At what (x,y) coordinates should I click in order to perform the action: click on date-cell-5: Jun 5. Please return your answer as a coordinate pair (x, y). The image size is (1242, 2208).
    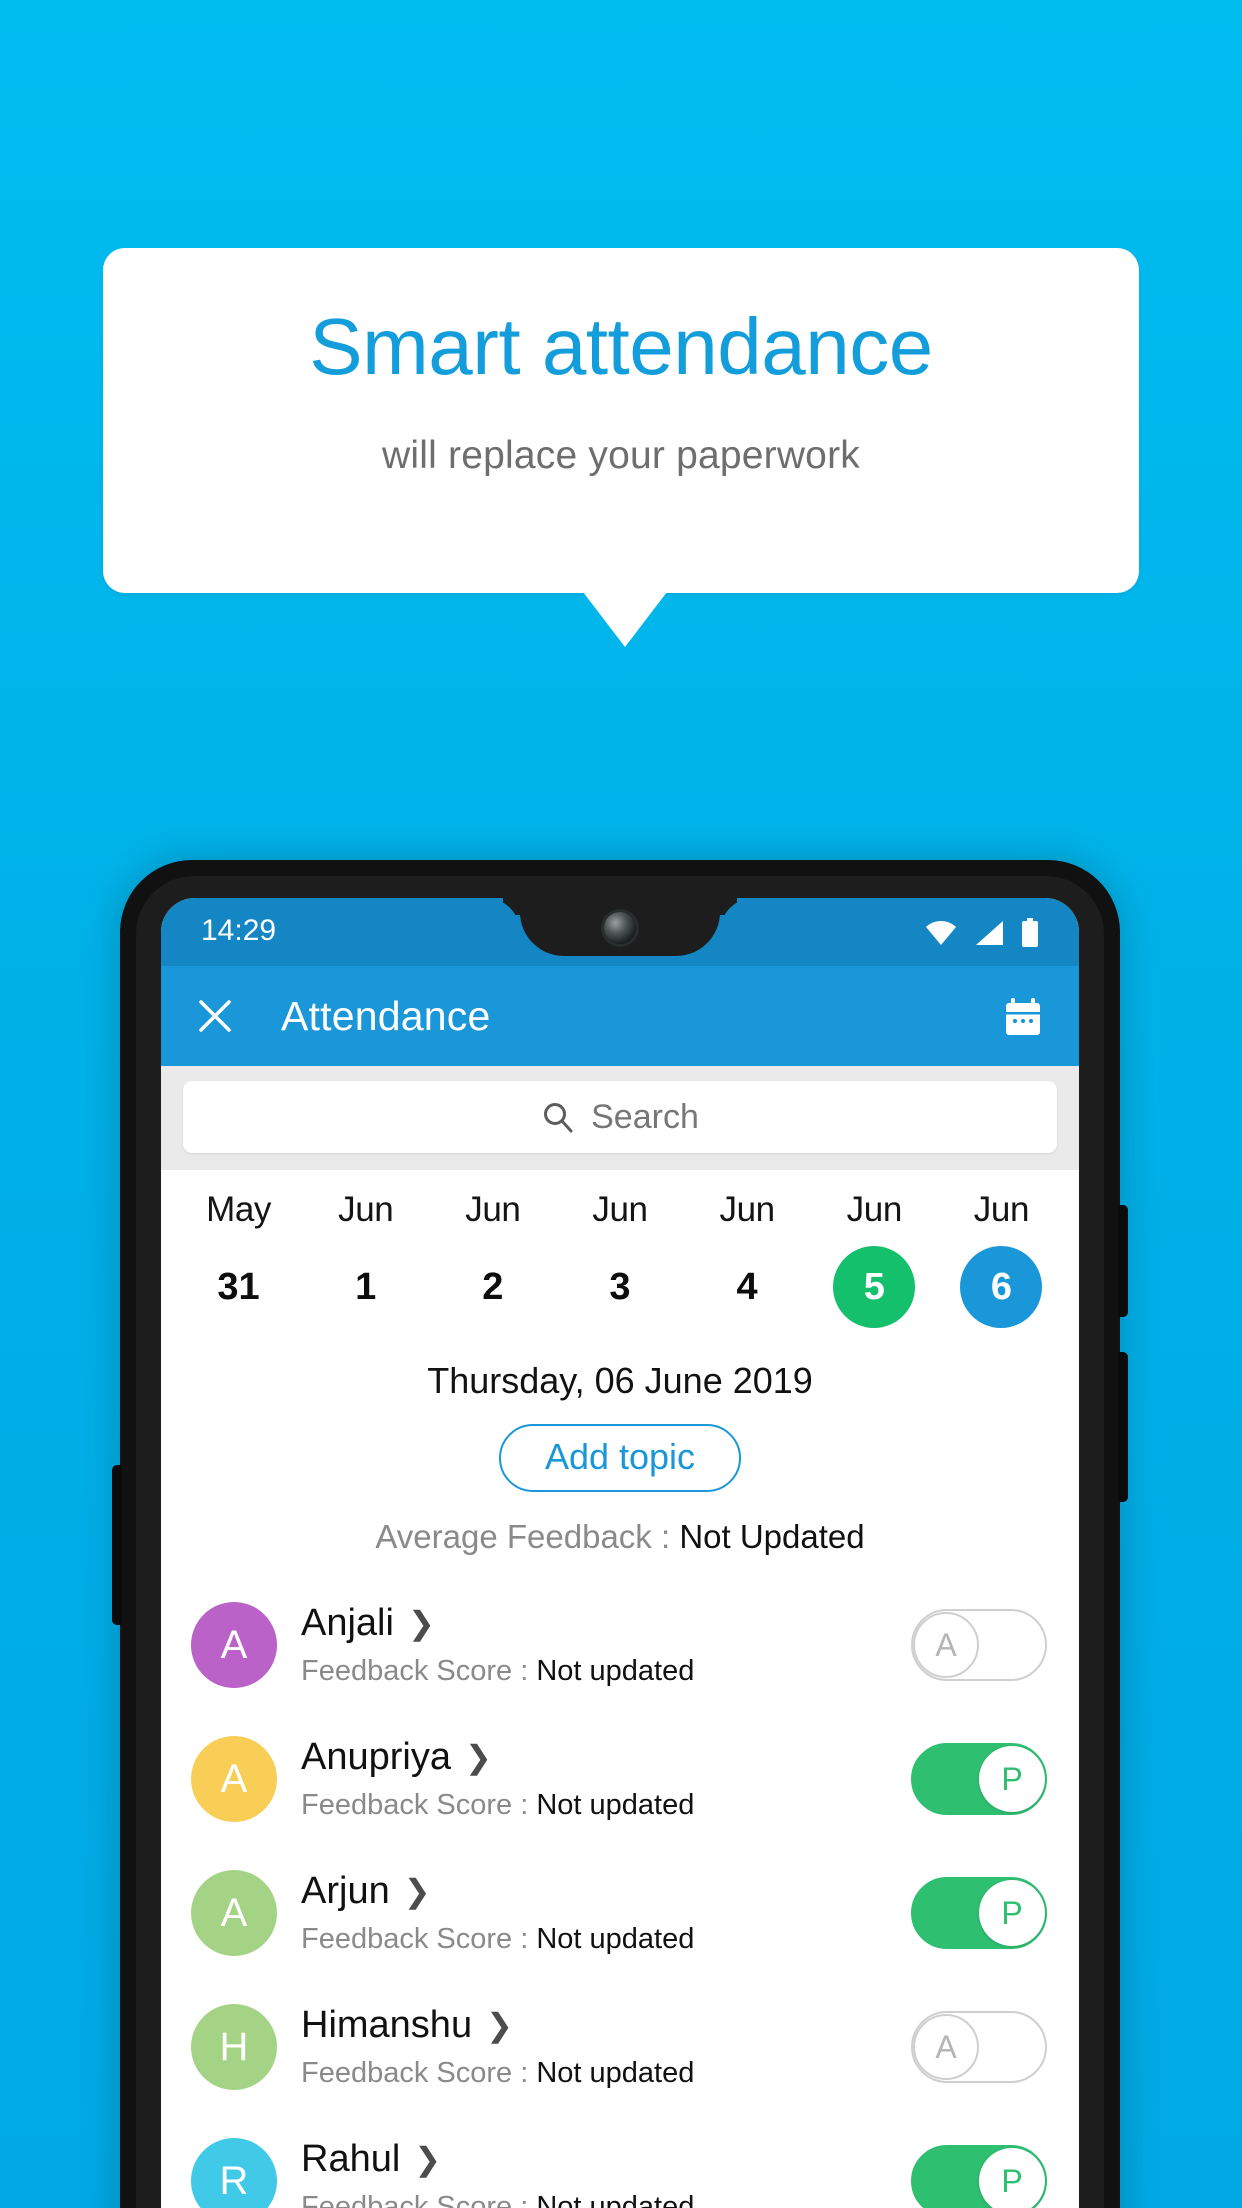
    Looking at the image, I should click on (874, 1259).